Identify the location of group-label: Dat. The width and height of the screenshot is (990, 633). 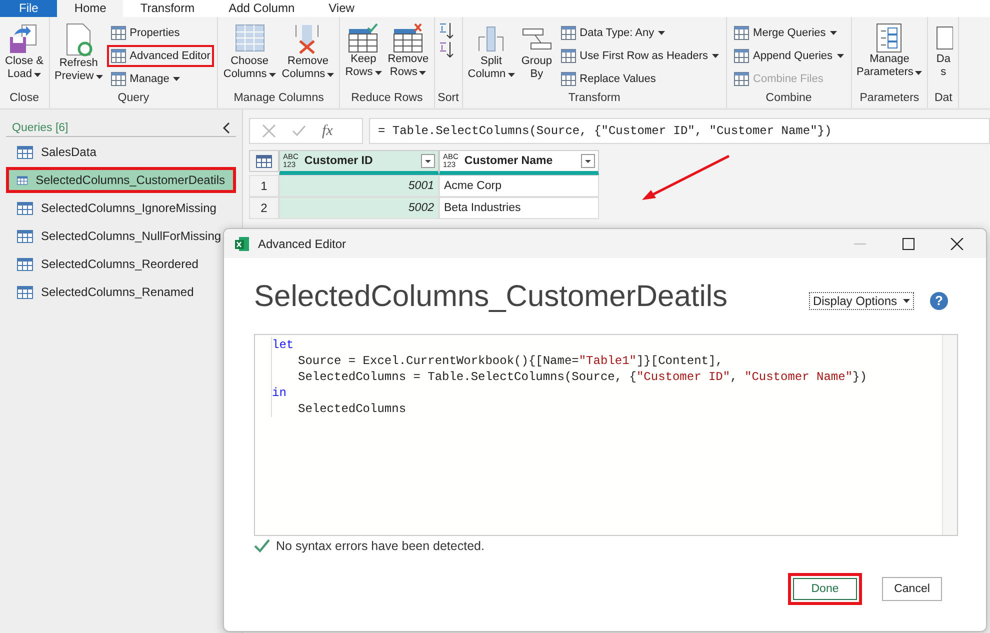
(943, 98).